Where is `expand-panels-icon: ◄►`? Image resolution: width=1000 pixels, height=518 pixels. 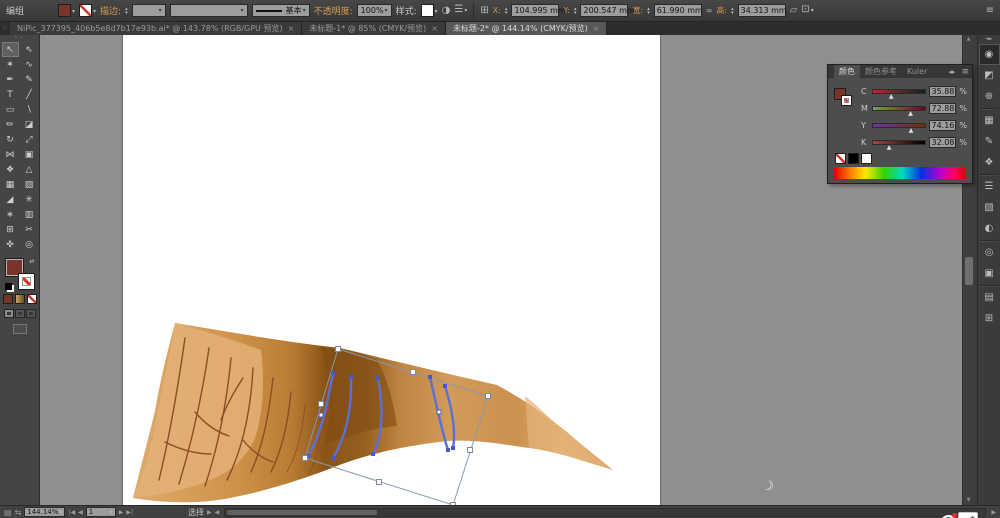 expand-panels-icon: ◄► is located at coordinates (989, 39).